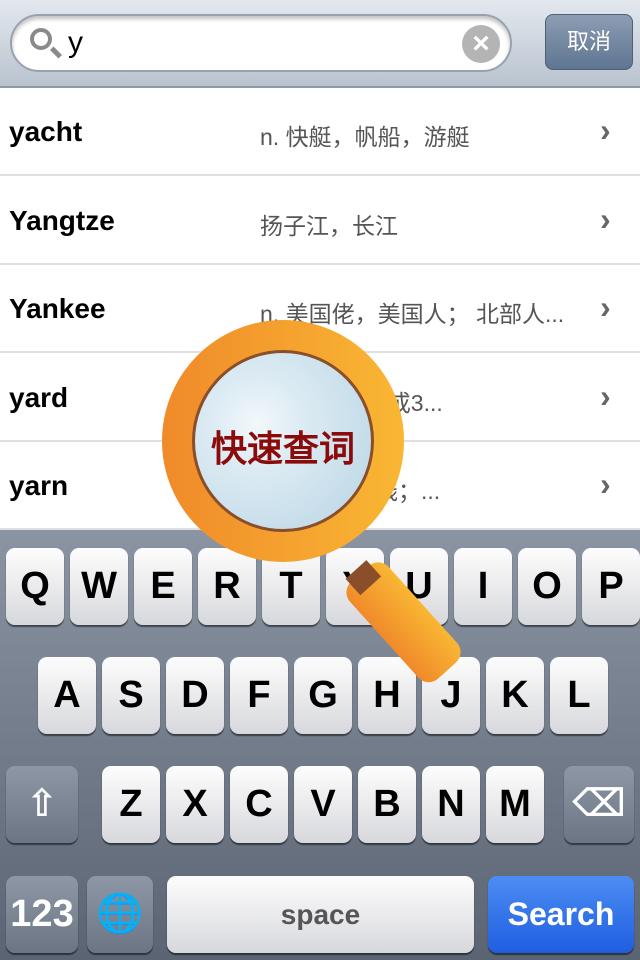  Describe the element at coordinates (547, 586) in the screenshot. I see `key-o: O` at that location.